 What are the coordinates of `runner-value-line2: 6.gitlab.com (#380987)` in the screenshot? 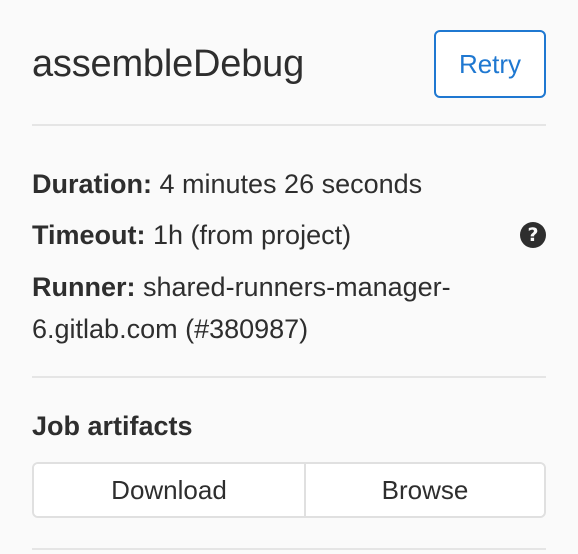 It's located at (170, 329).